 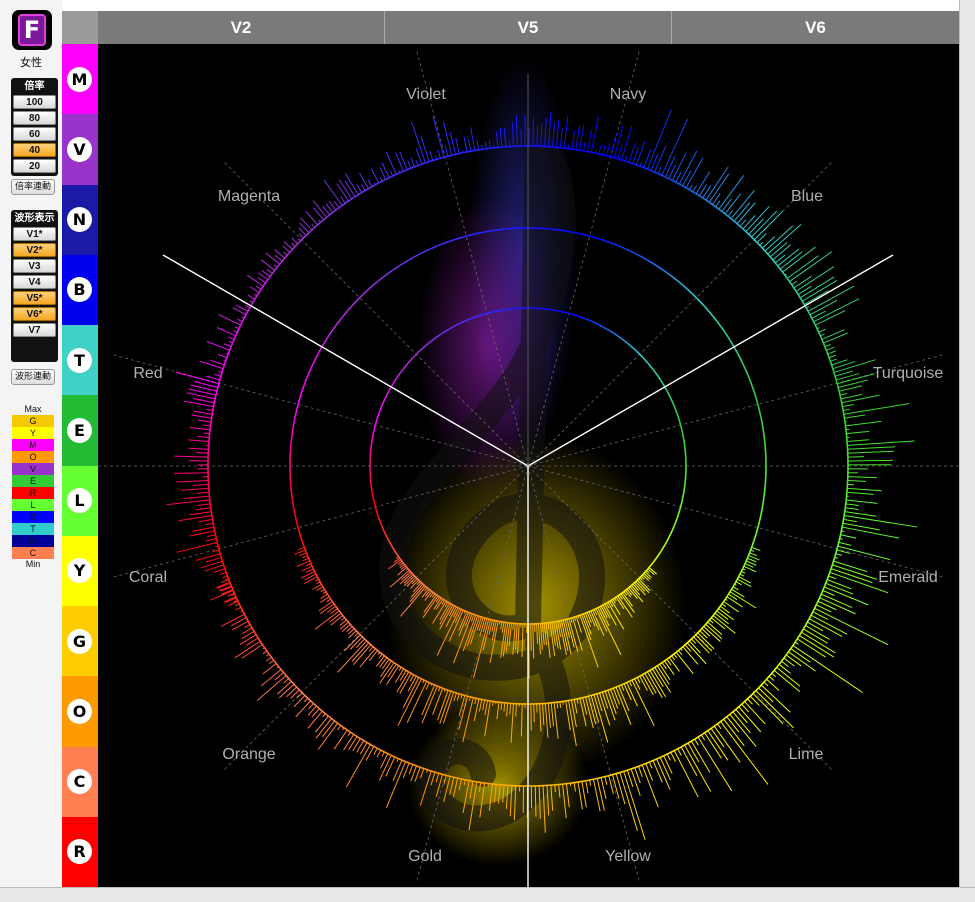 What do you see at coordinates (80, 641) in the screenshot?
I see `strip-band-g: G` at bounding box center [80, 641].